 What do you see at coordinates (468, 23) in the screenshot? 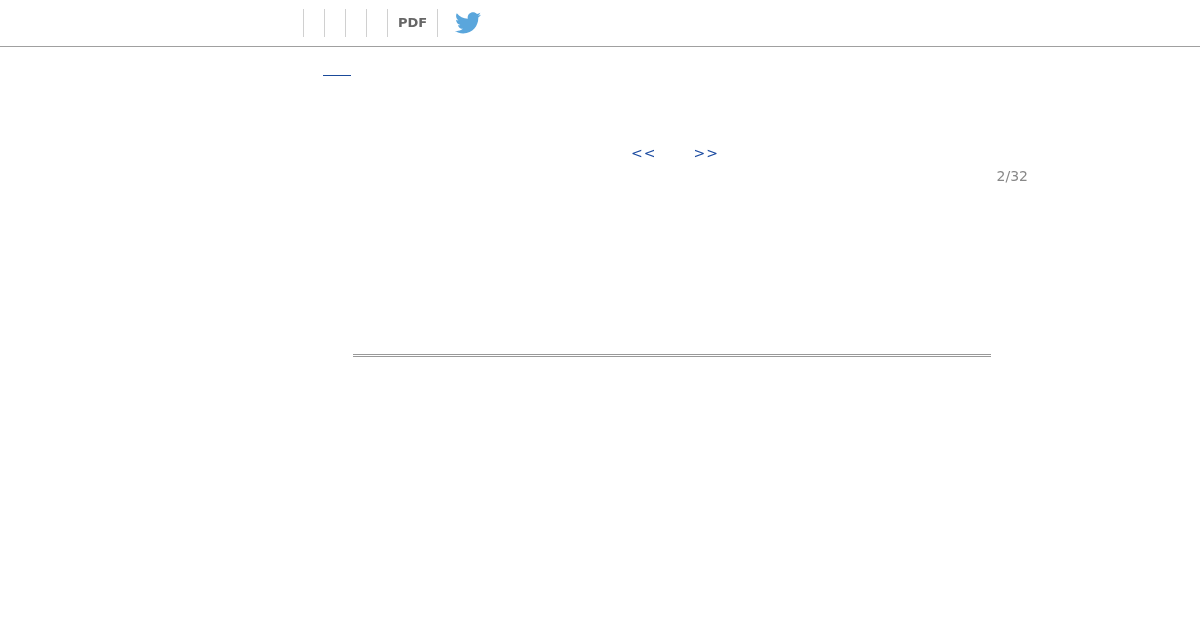
I see `bird-icon` at bounding box center [468, 23].